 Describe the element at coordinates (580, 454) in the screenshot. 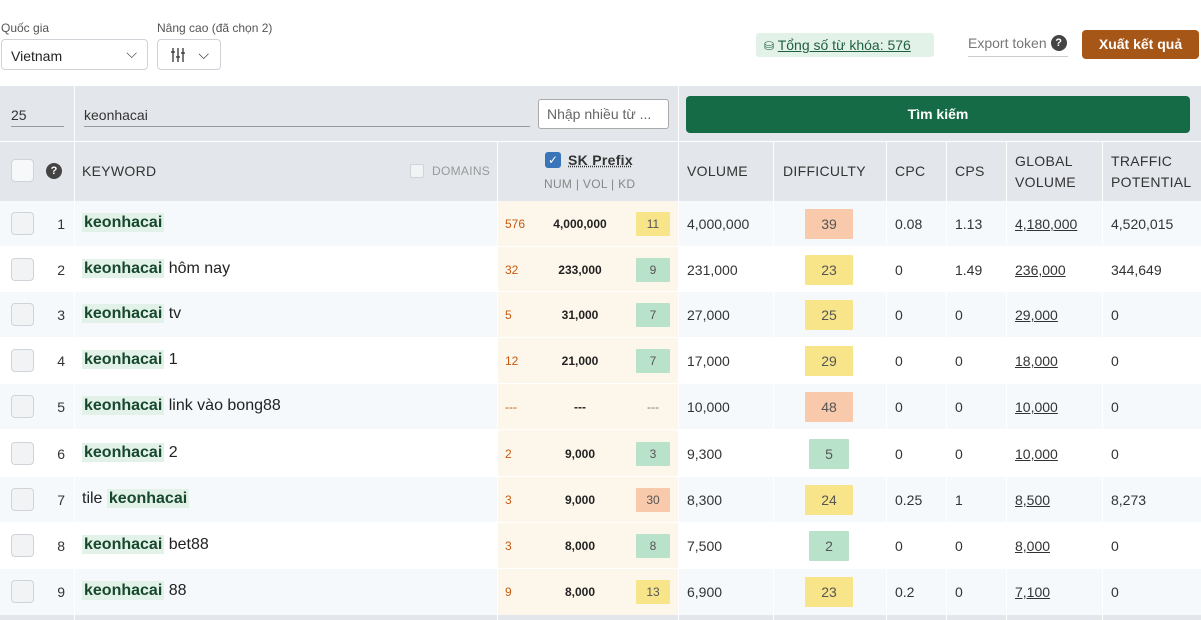

I see `sk-vol: 9,000` at that location.